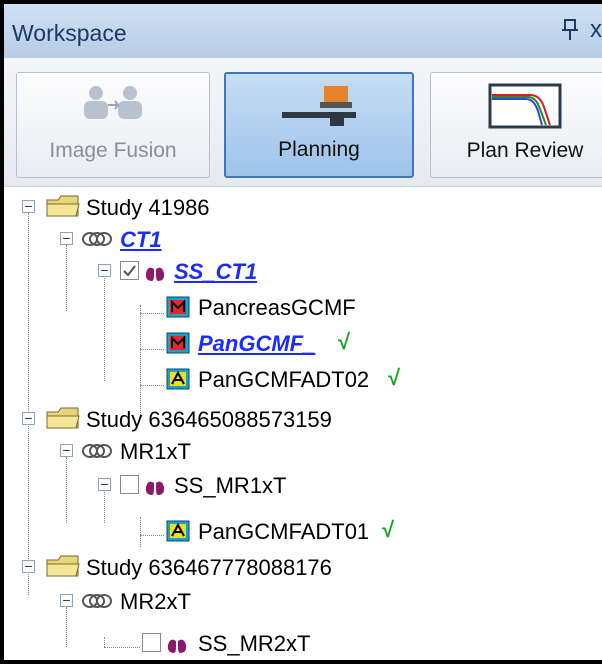  Describe the element at coordinates (69, 33) in the screenshot. I see `panel-title: Workspace` at that location.